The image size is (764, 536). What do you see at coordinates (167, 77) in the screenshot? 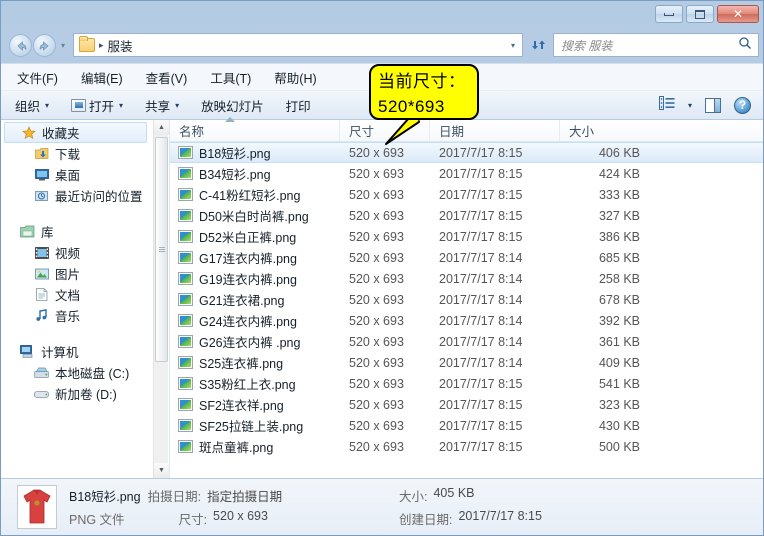
I see `menu-item-view: 查看(V)` at bounding box center [167, 77].